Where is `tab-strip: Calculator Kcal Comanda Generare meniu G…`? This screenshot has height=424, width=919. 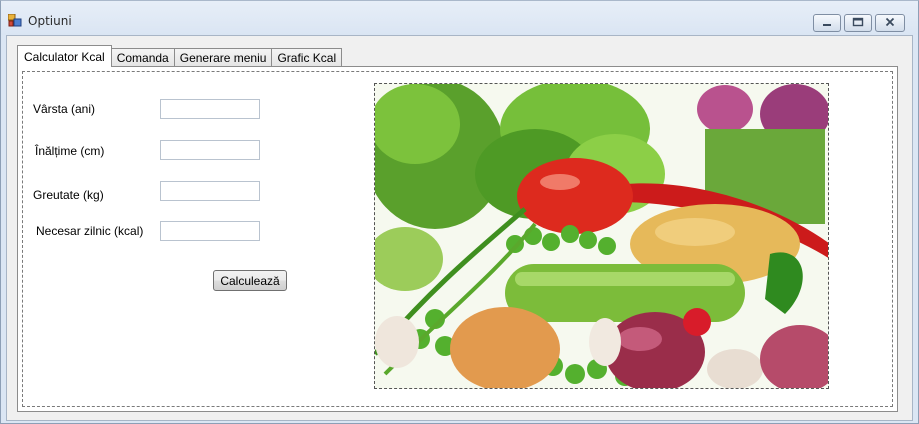 tab-strip: Calculator Kcal Comanda Generare meniu G… is located at coordinates (180, 56).